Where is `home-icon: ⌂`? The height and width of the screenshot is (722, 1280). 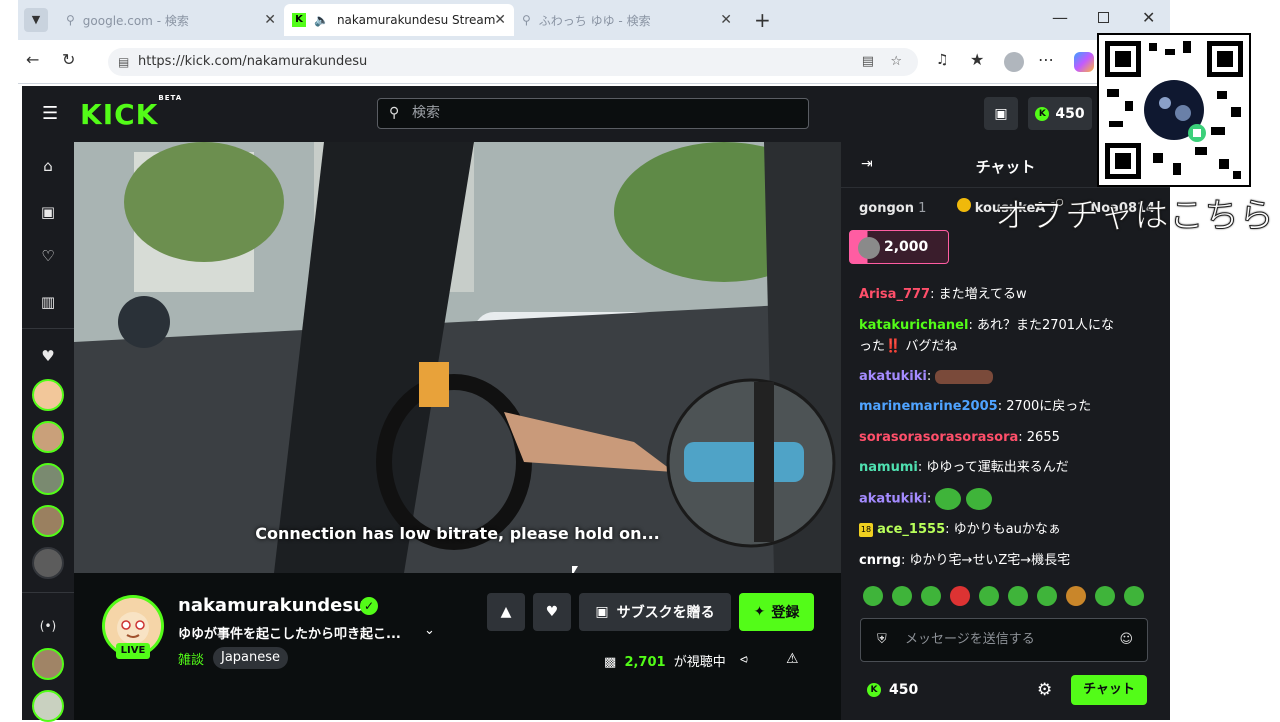 home-icon: ⌂ is located at coordinates (48, 166).